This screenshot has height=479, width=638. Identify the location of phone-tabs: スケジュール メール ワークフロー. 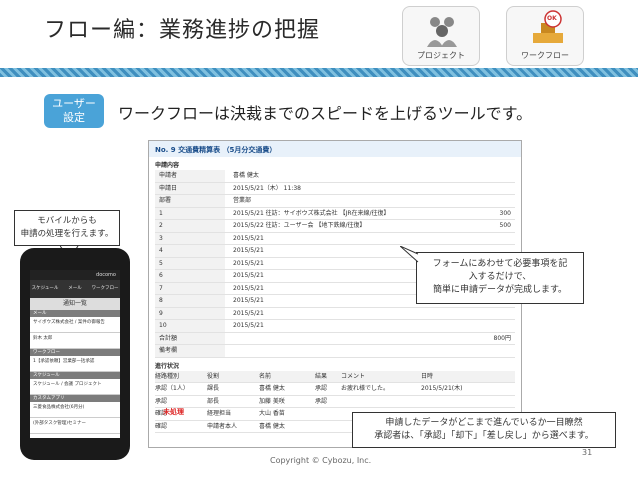
(75, 289).